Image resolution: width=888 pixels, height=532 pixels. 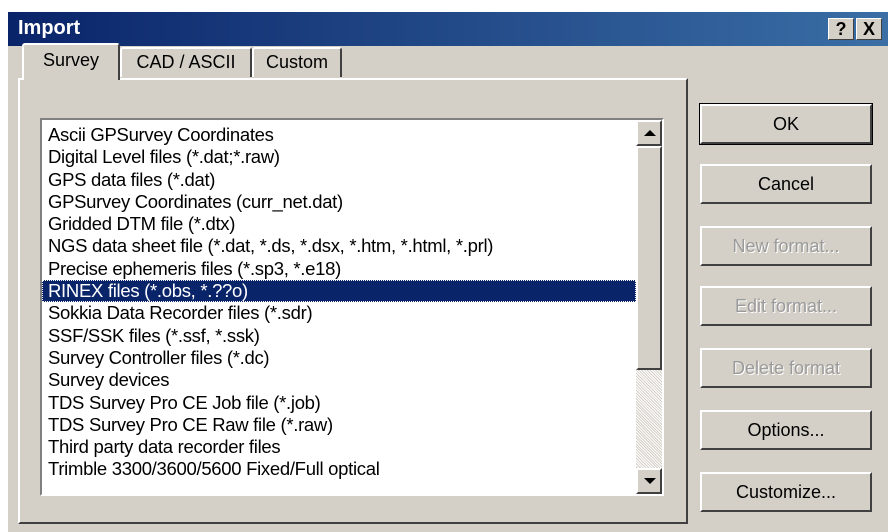 I want to click on list-item: TDS Survey Pro CE Raw file (*.raw), so click(x=339, y=425).